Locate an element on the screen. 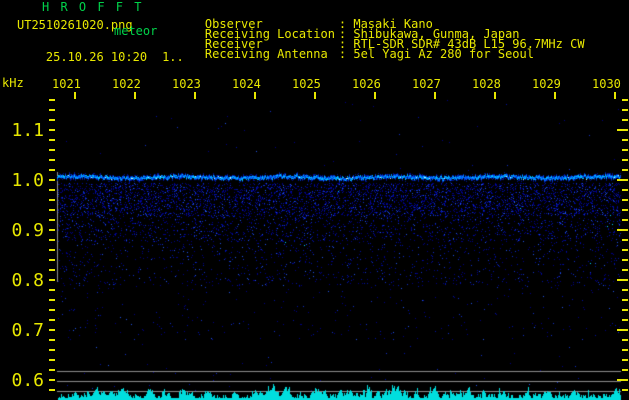 This screenshot has width=629, height=400. time-tick-label: 1028 is located at coordinates (486, 84).